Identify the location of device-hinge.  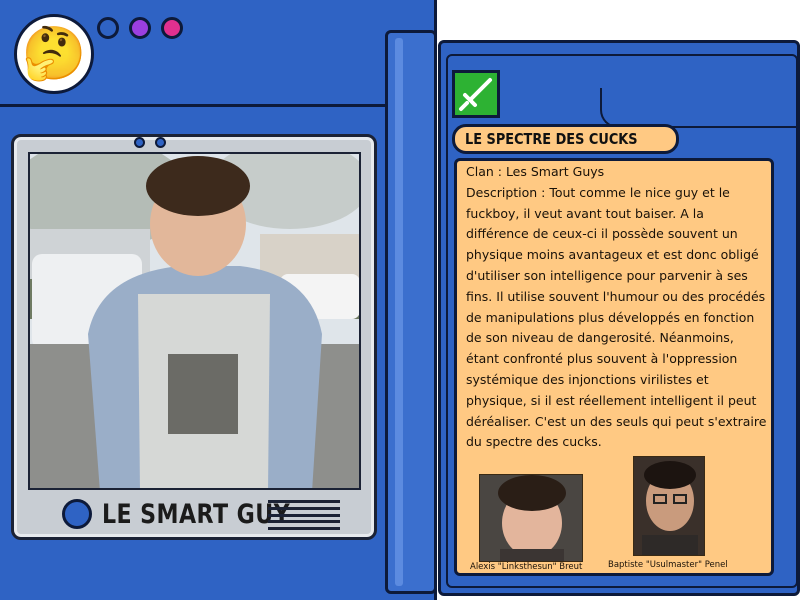
(411, 312).